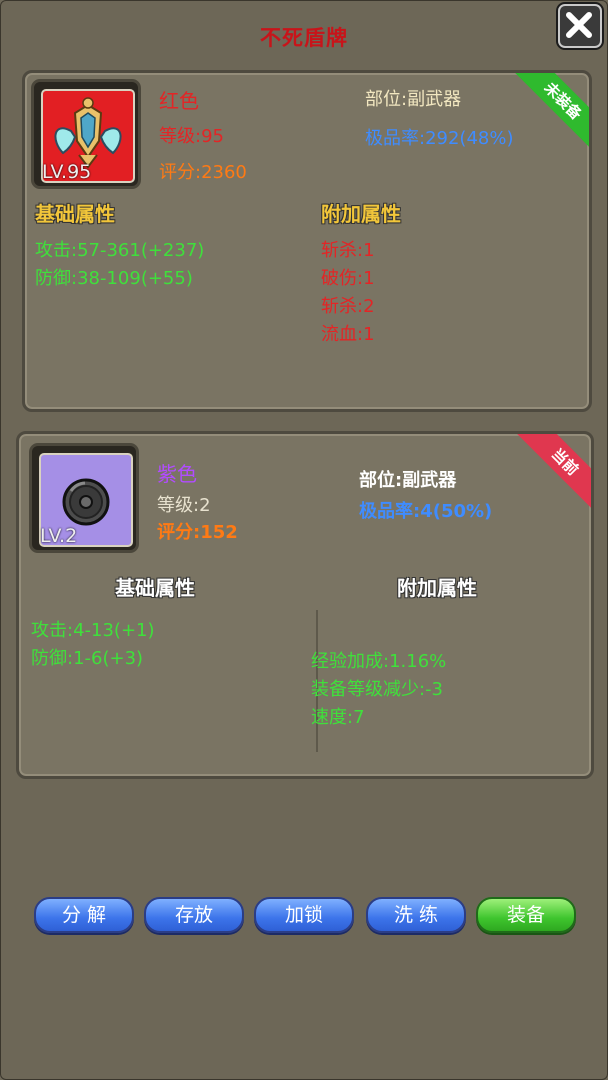 This screenshot has width=608, height=1080. I want to click on status-ribbon: 未装备, so click(550, 112).